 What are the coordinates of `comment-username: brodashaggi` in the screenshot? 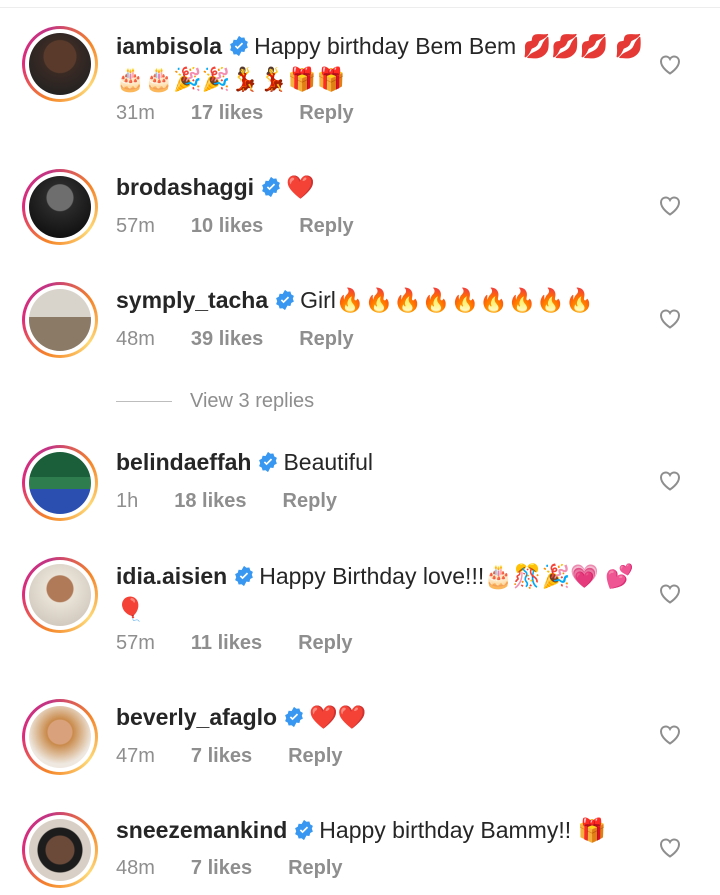 It's located at (185, 187).